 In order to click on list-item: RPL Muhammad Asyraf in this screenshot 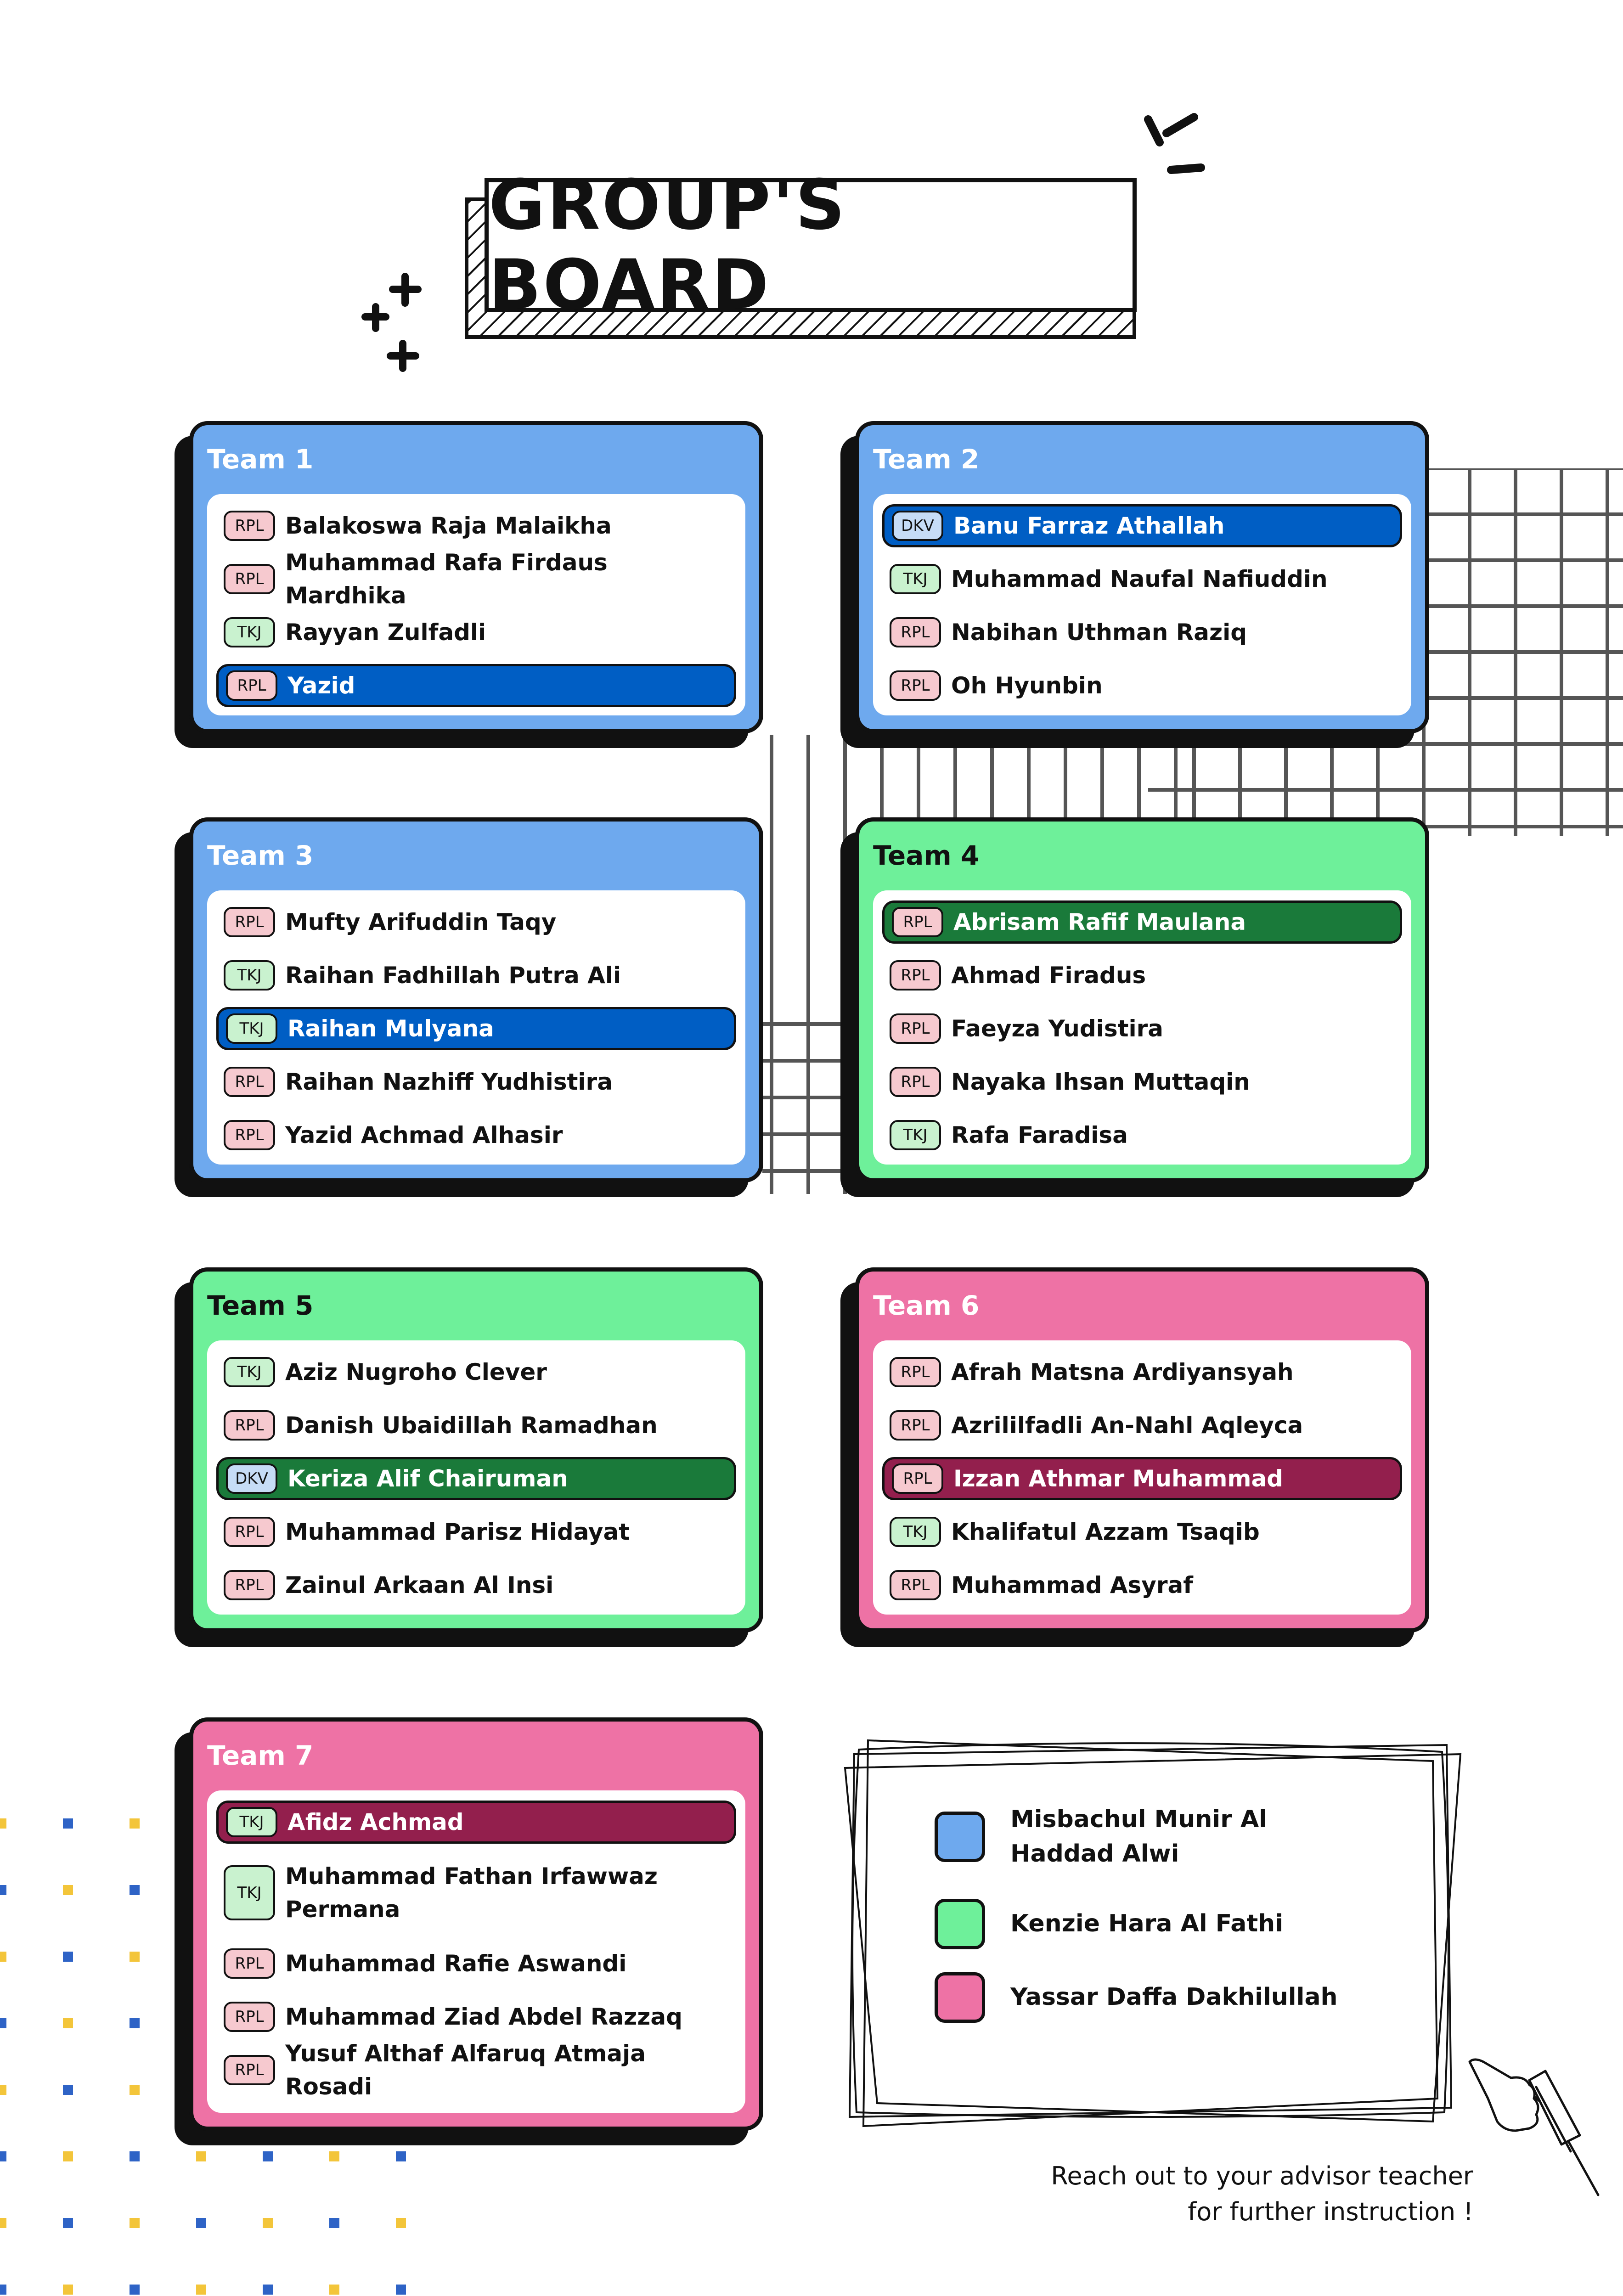, I will do `click(1142, 1585)`.